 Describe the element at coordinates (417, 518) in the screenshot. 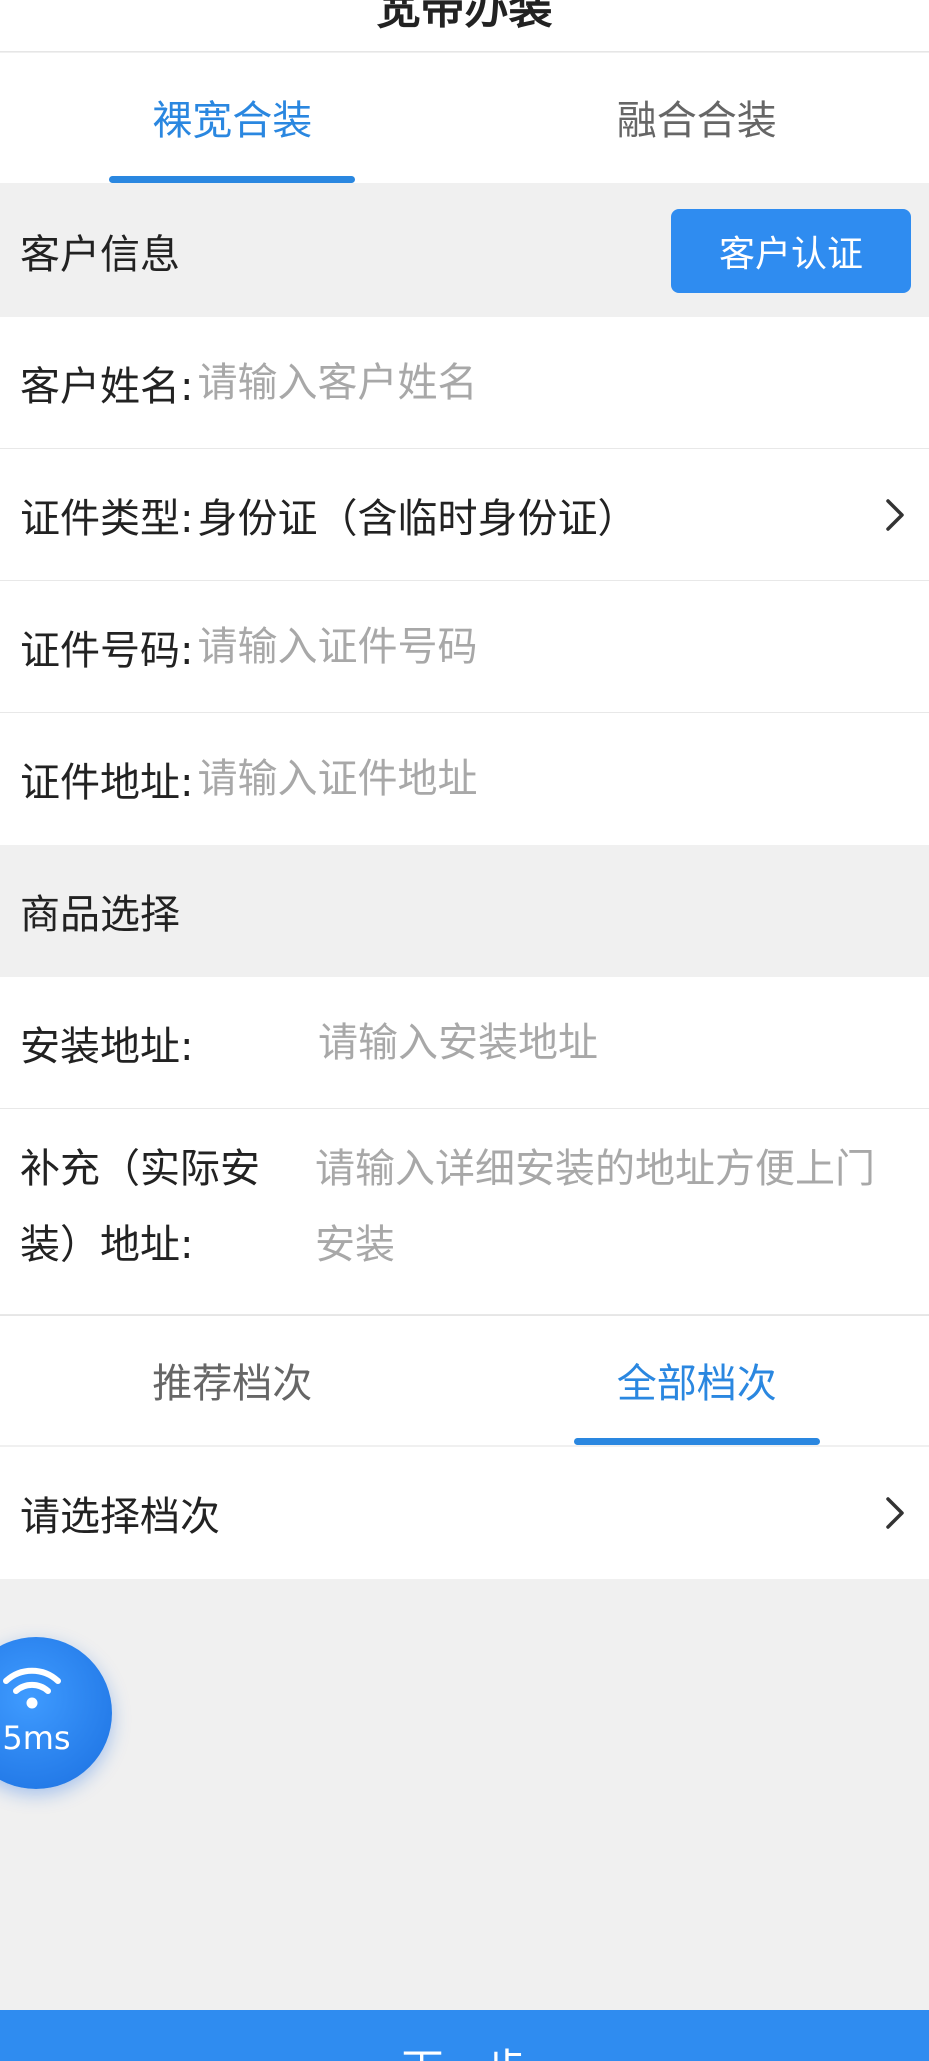

I see `id-type-value: 身份证（含临时身份证）` at that location.